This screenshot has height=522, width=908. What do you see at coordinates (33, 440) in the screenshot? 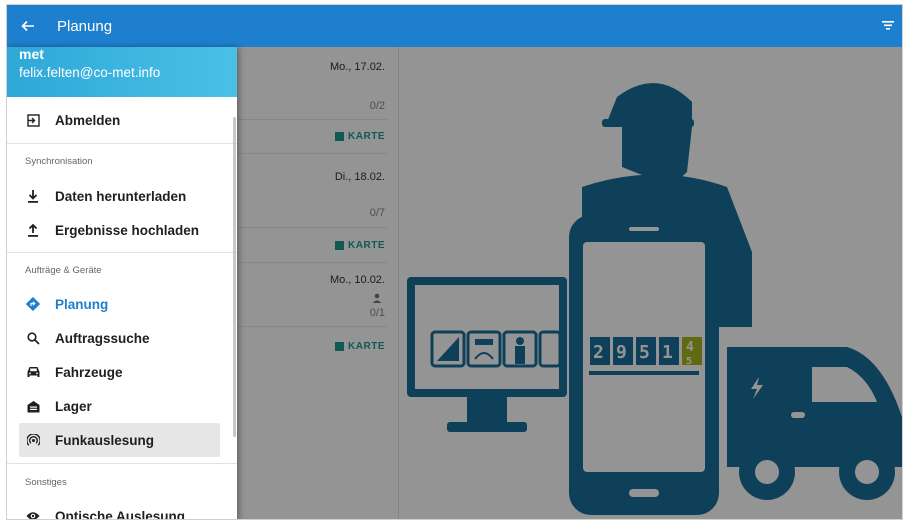
I see `radio-signal-icon` at bounding box center [33, 440].